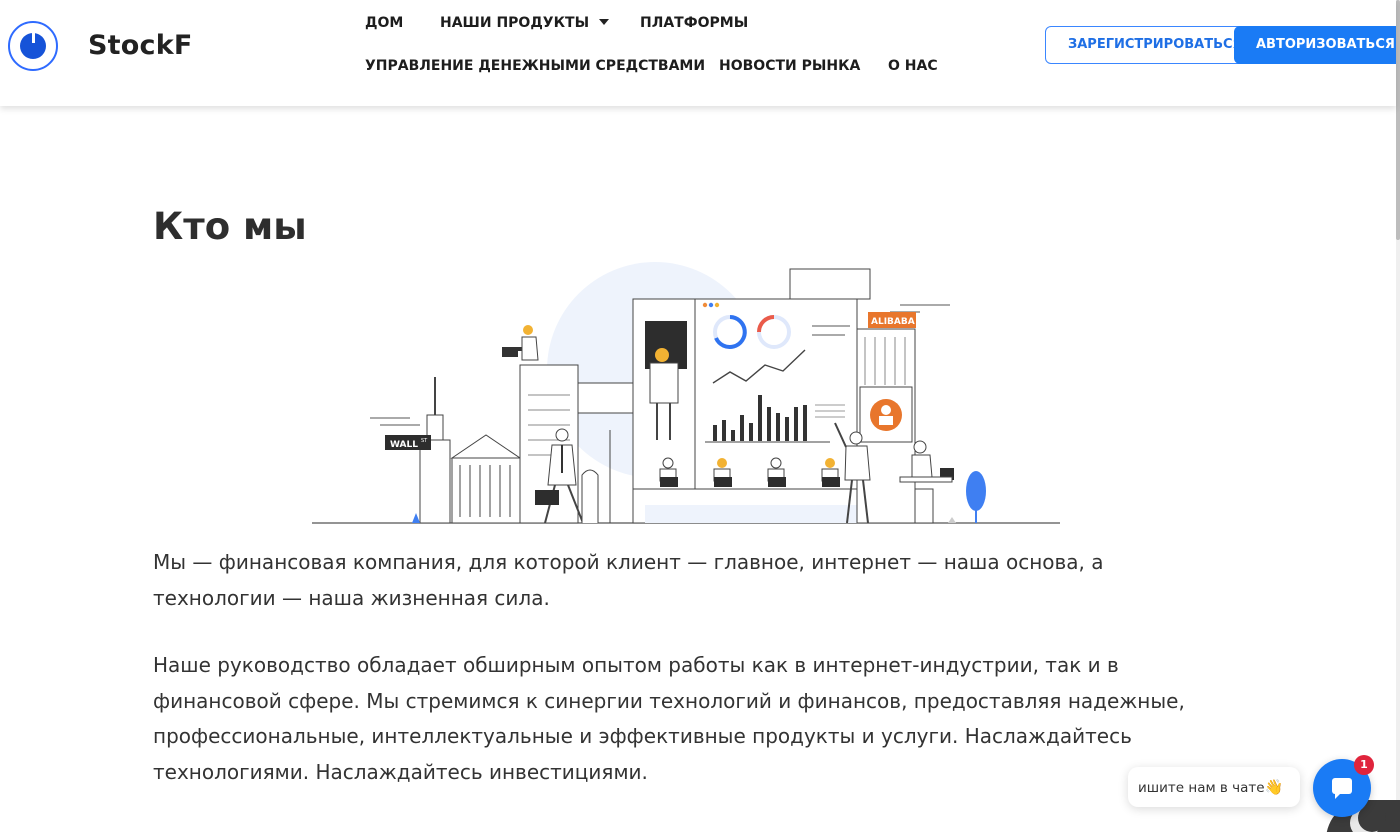 This screenshot has height=832, width=1400. Describe the element at coordinates (404, 445) in the screenshot. I see `wall-street-sign: WALL` at that location.